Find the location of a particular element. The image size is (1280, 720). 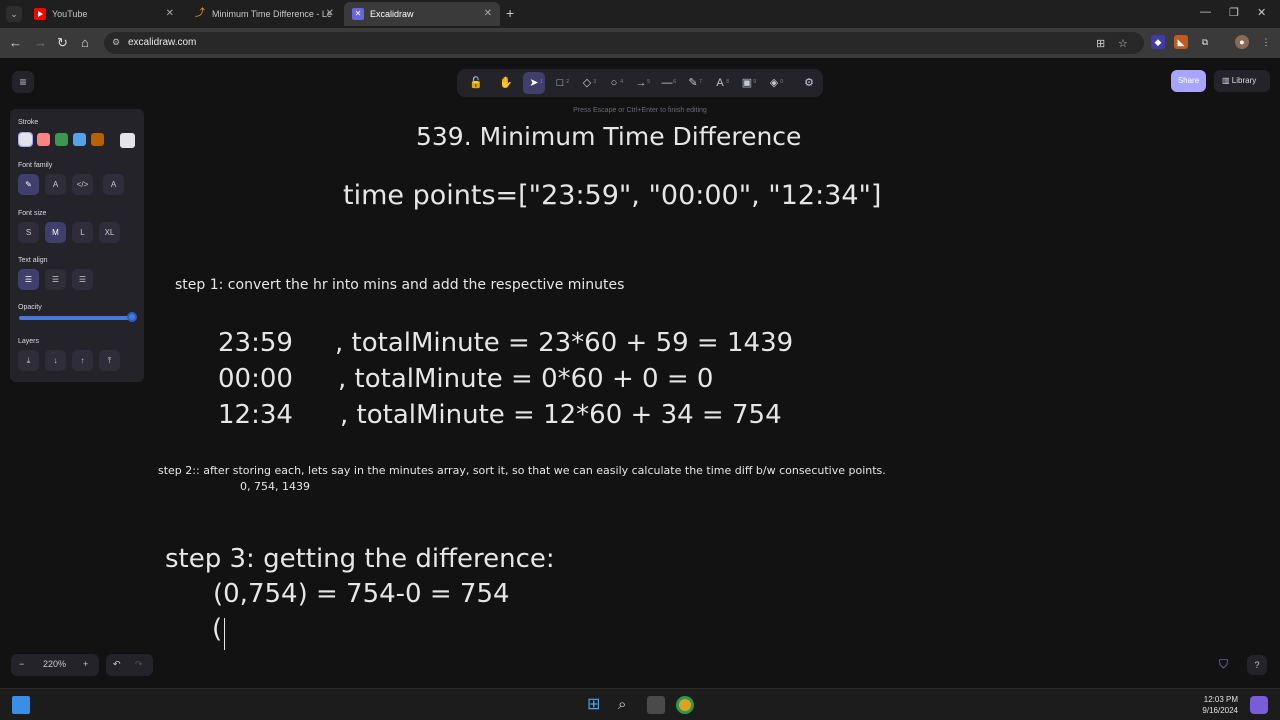

font-normal-icon: A is located at coordinates (55, 184).